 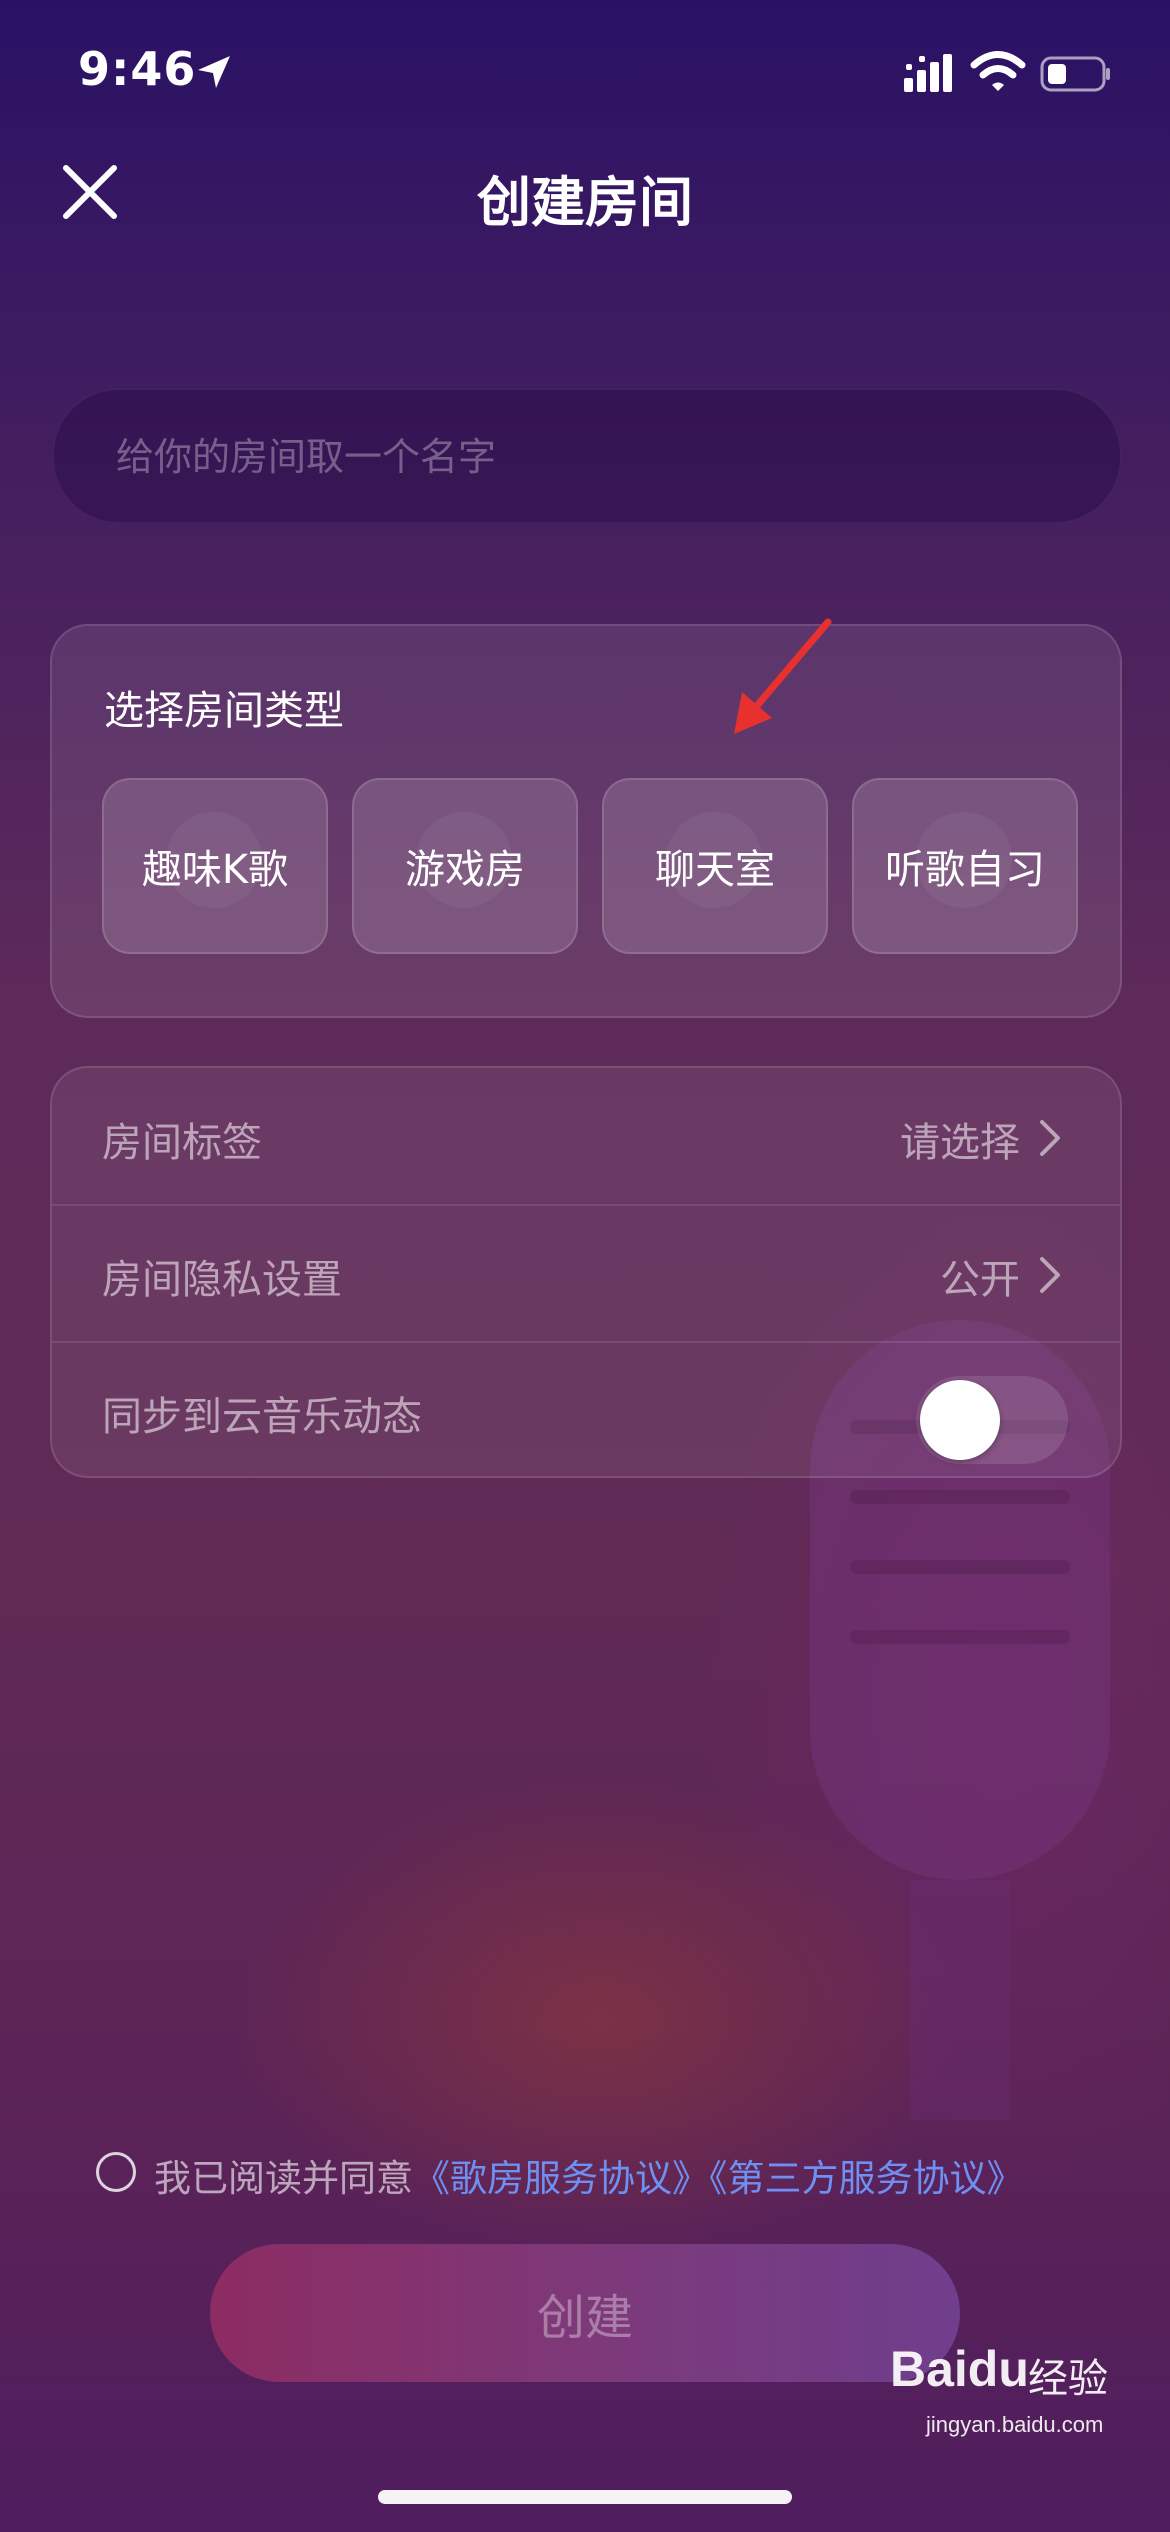 I want to click on page-title: 创建房间, so click(x=585, y=202).